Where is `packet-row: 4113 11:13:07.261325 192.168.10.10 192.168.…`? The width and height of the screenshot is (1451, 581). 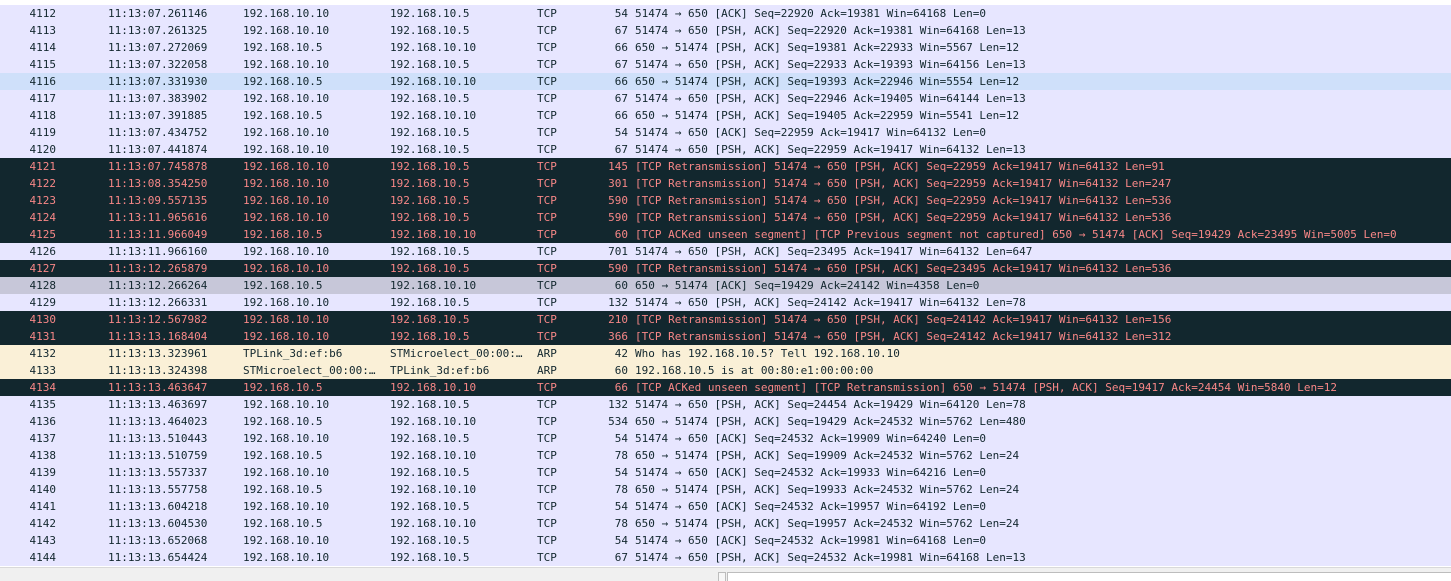 packet-row: 4113 11:13:07.261325 192.168.10.10 192.168.… is located at coordinates (725, 30).